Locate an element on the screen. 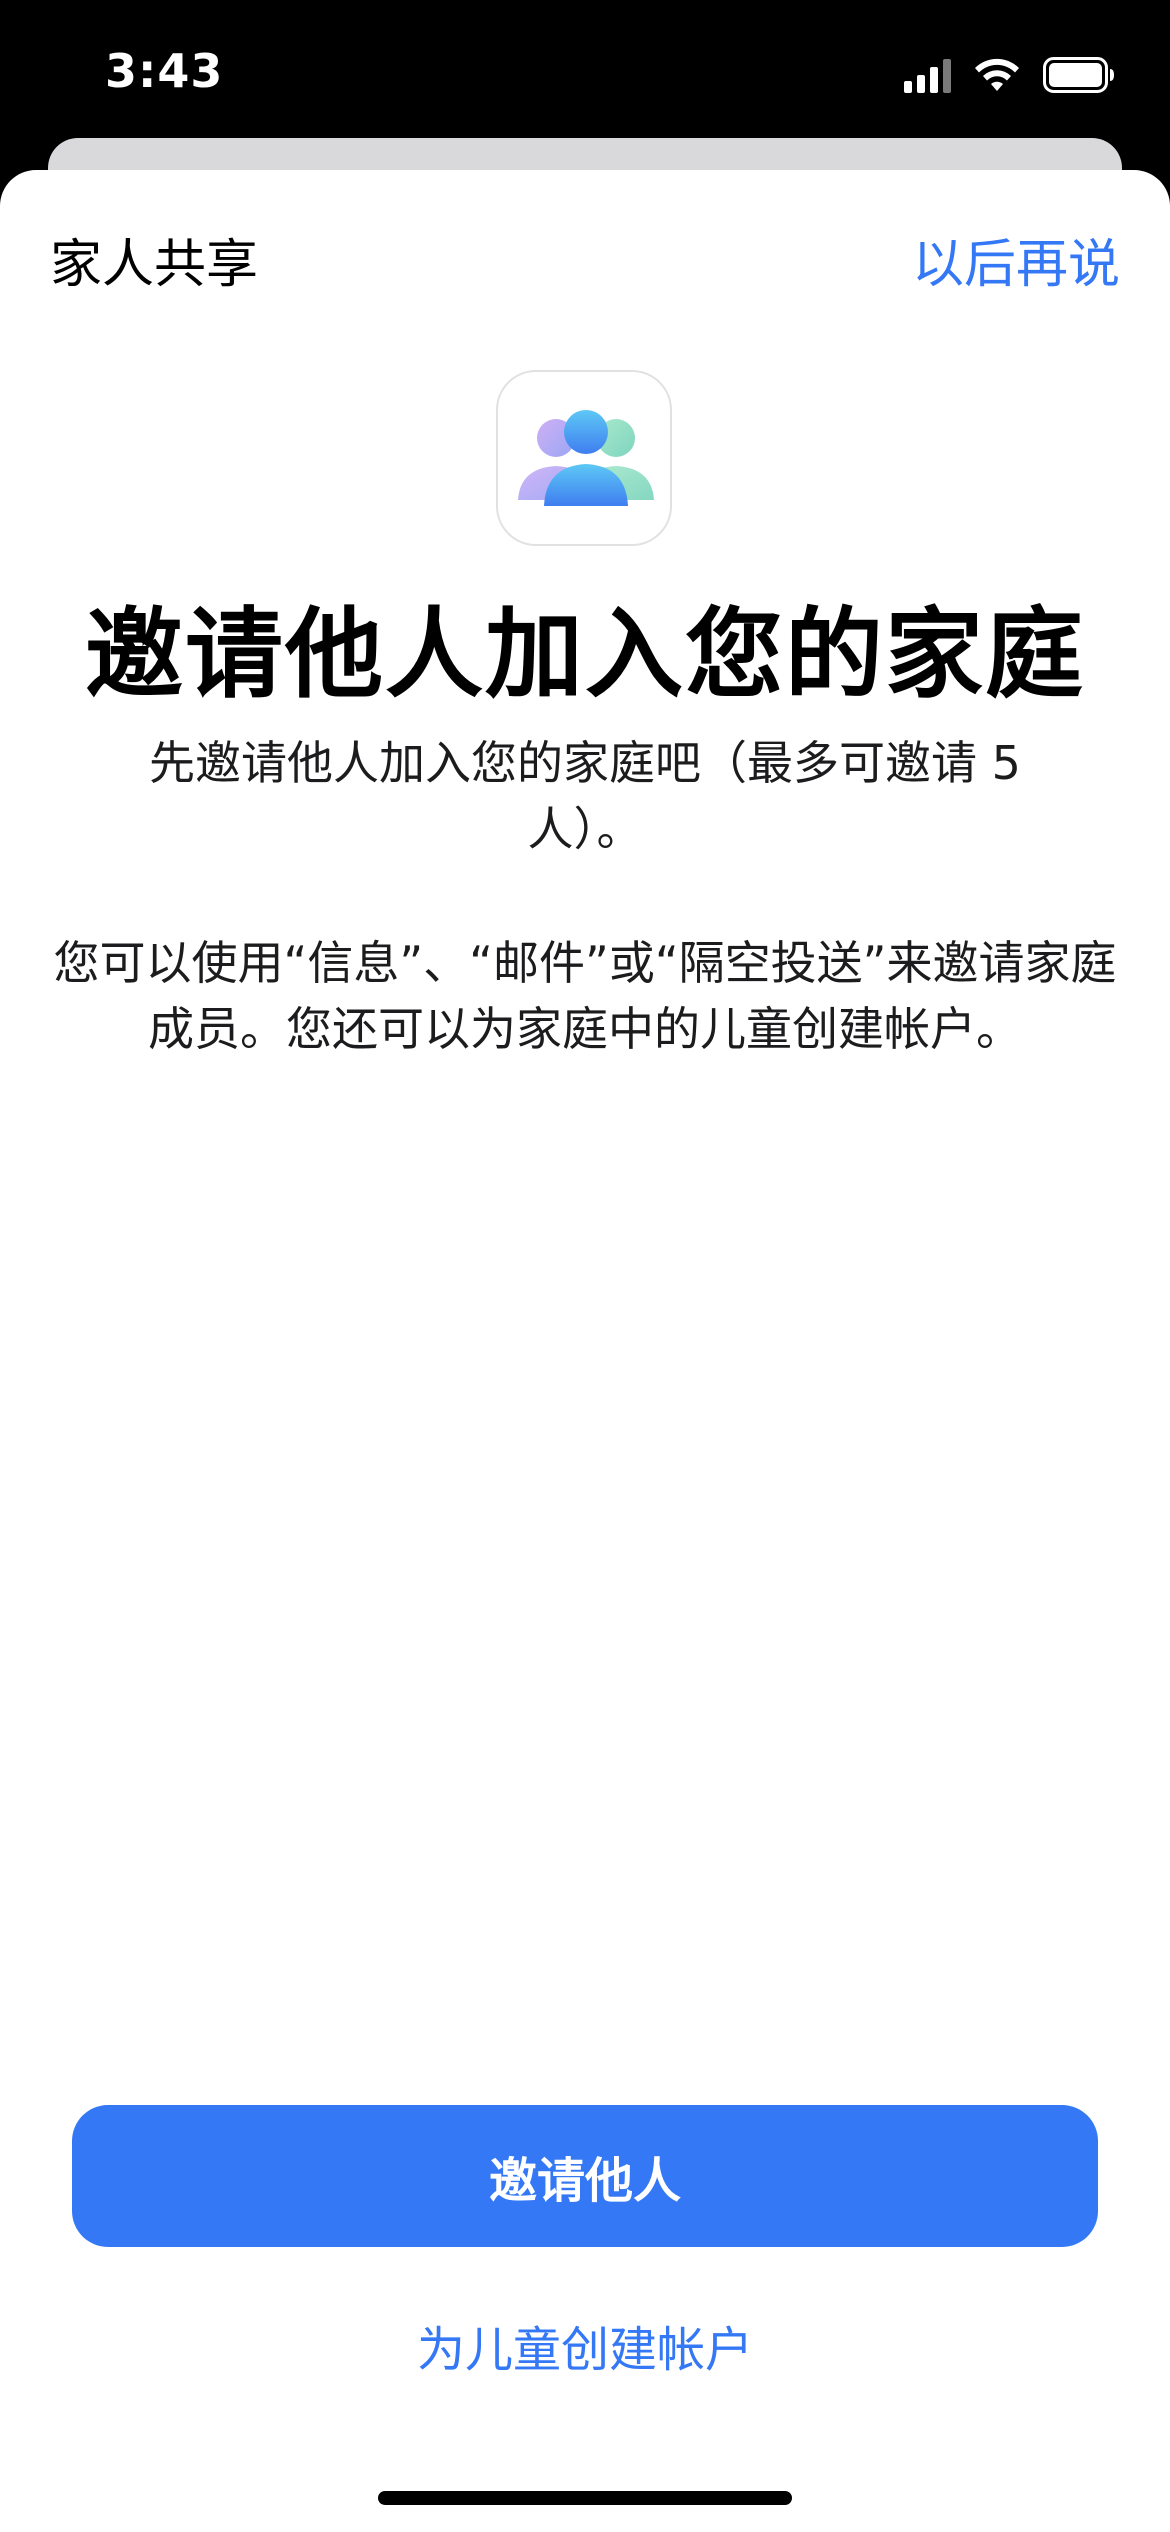  status-time: 3:43 is located at coordinates (164, 71).